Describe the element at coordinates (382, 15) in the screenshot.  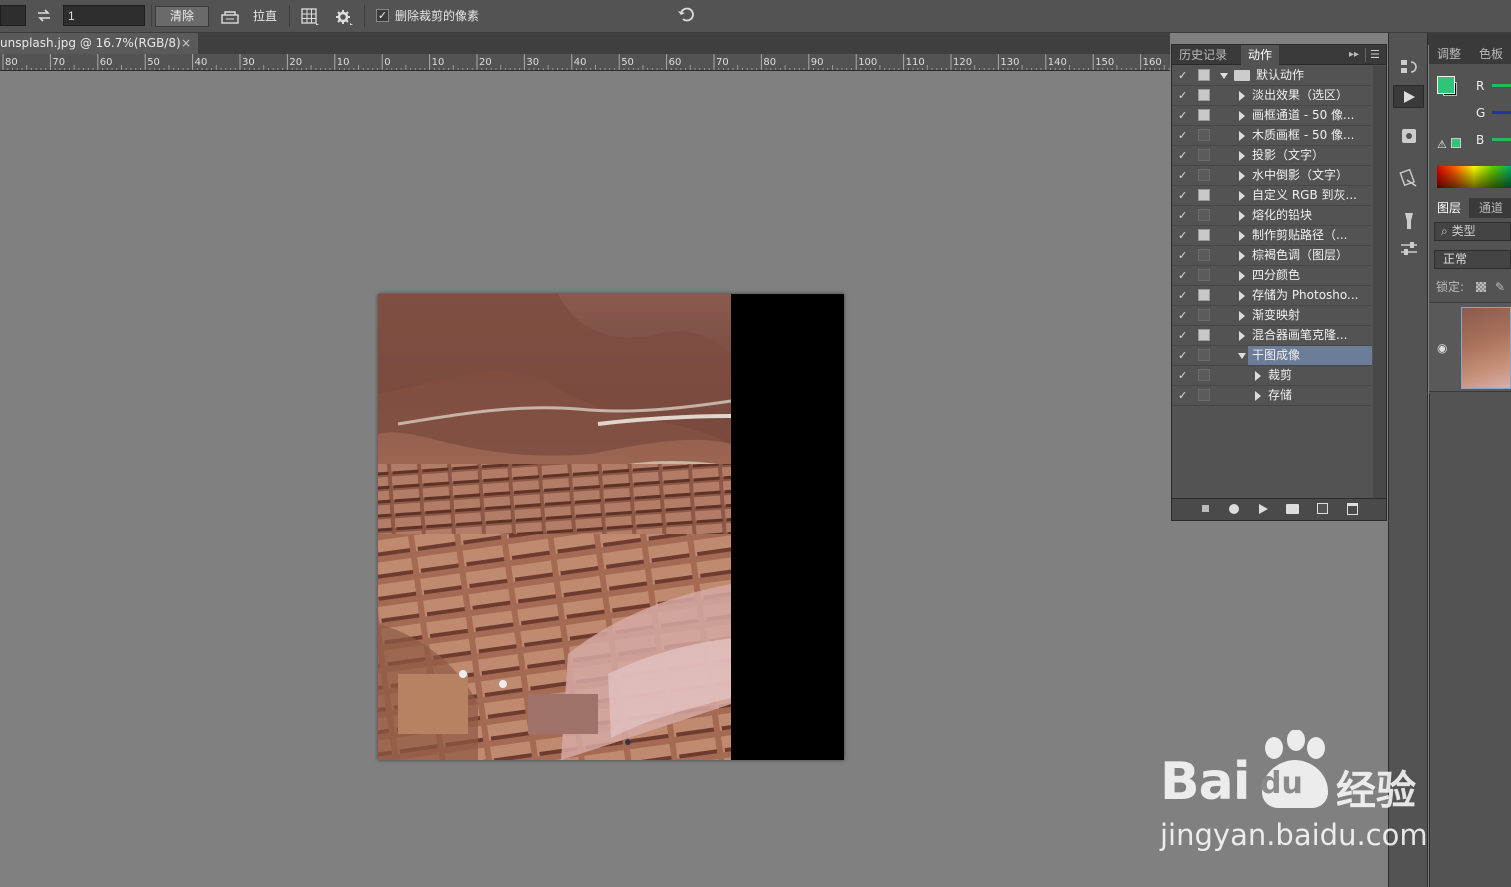
I see `delete-cropped-checkbox: ✓` at that location.